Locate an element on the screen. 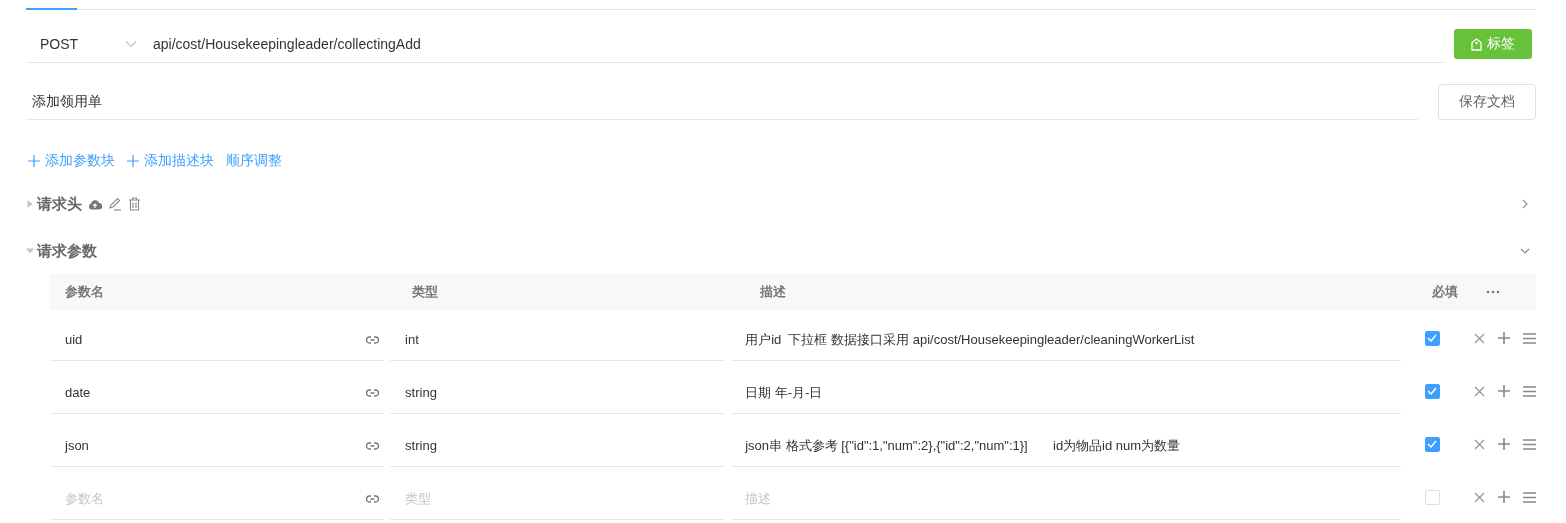 This screenshot has width=1566, height=523. more-icon is located at coordinates (1493, 292).